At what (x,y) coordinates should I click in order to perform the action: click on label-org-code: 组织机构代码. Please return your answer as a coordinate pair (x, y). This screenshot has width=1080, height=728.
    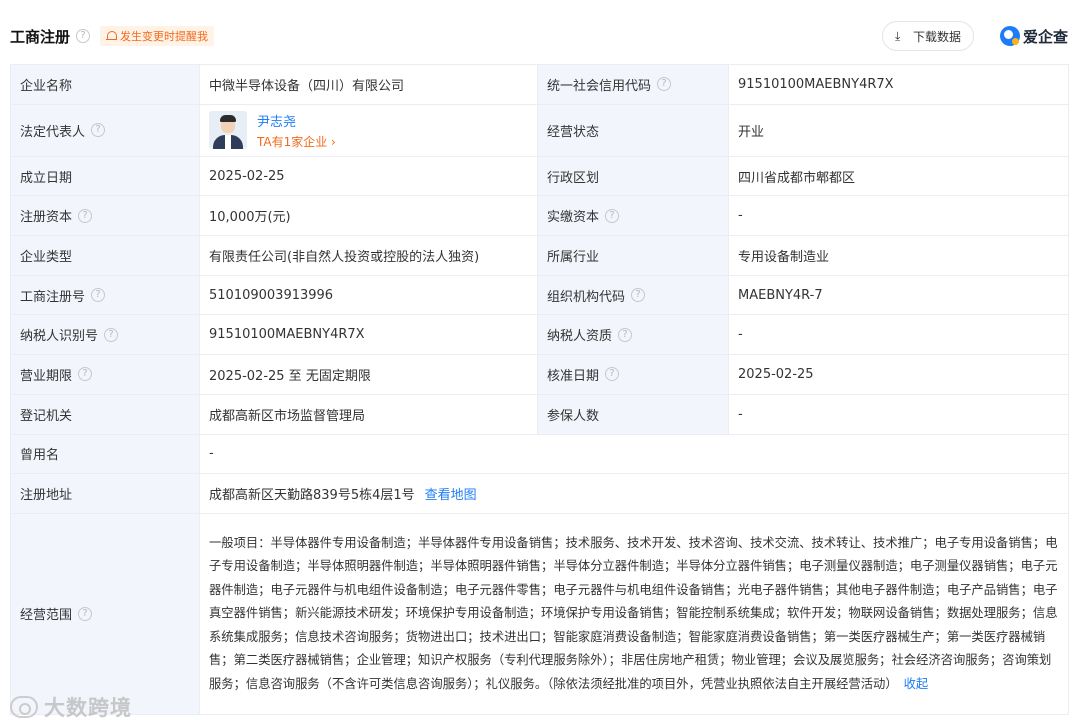
    Looking at the image, I should click on (586, 297).